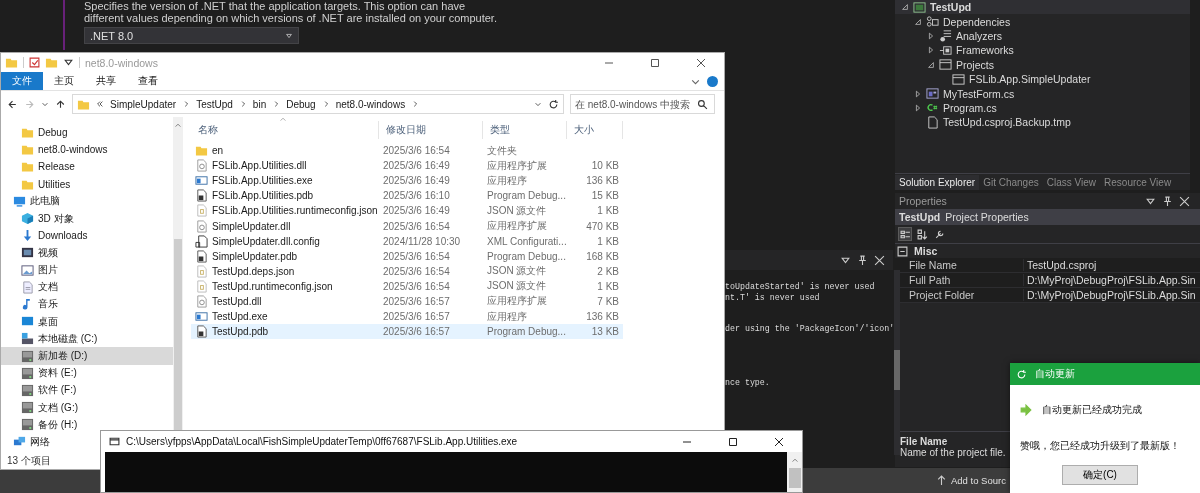 Image resolution: width=1200 pixels, height=493 pixels. Describe the element at coordinates (191, 35) in the screenshot. I see `framework-dropdown: .NET 8.0` at that location.